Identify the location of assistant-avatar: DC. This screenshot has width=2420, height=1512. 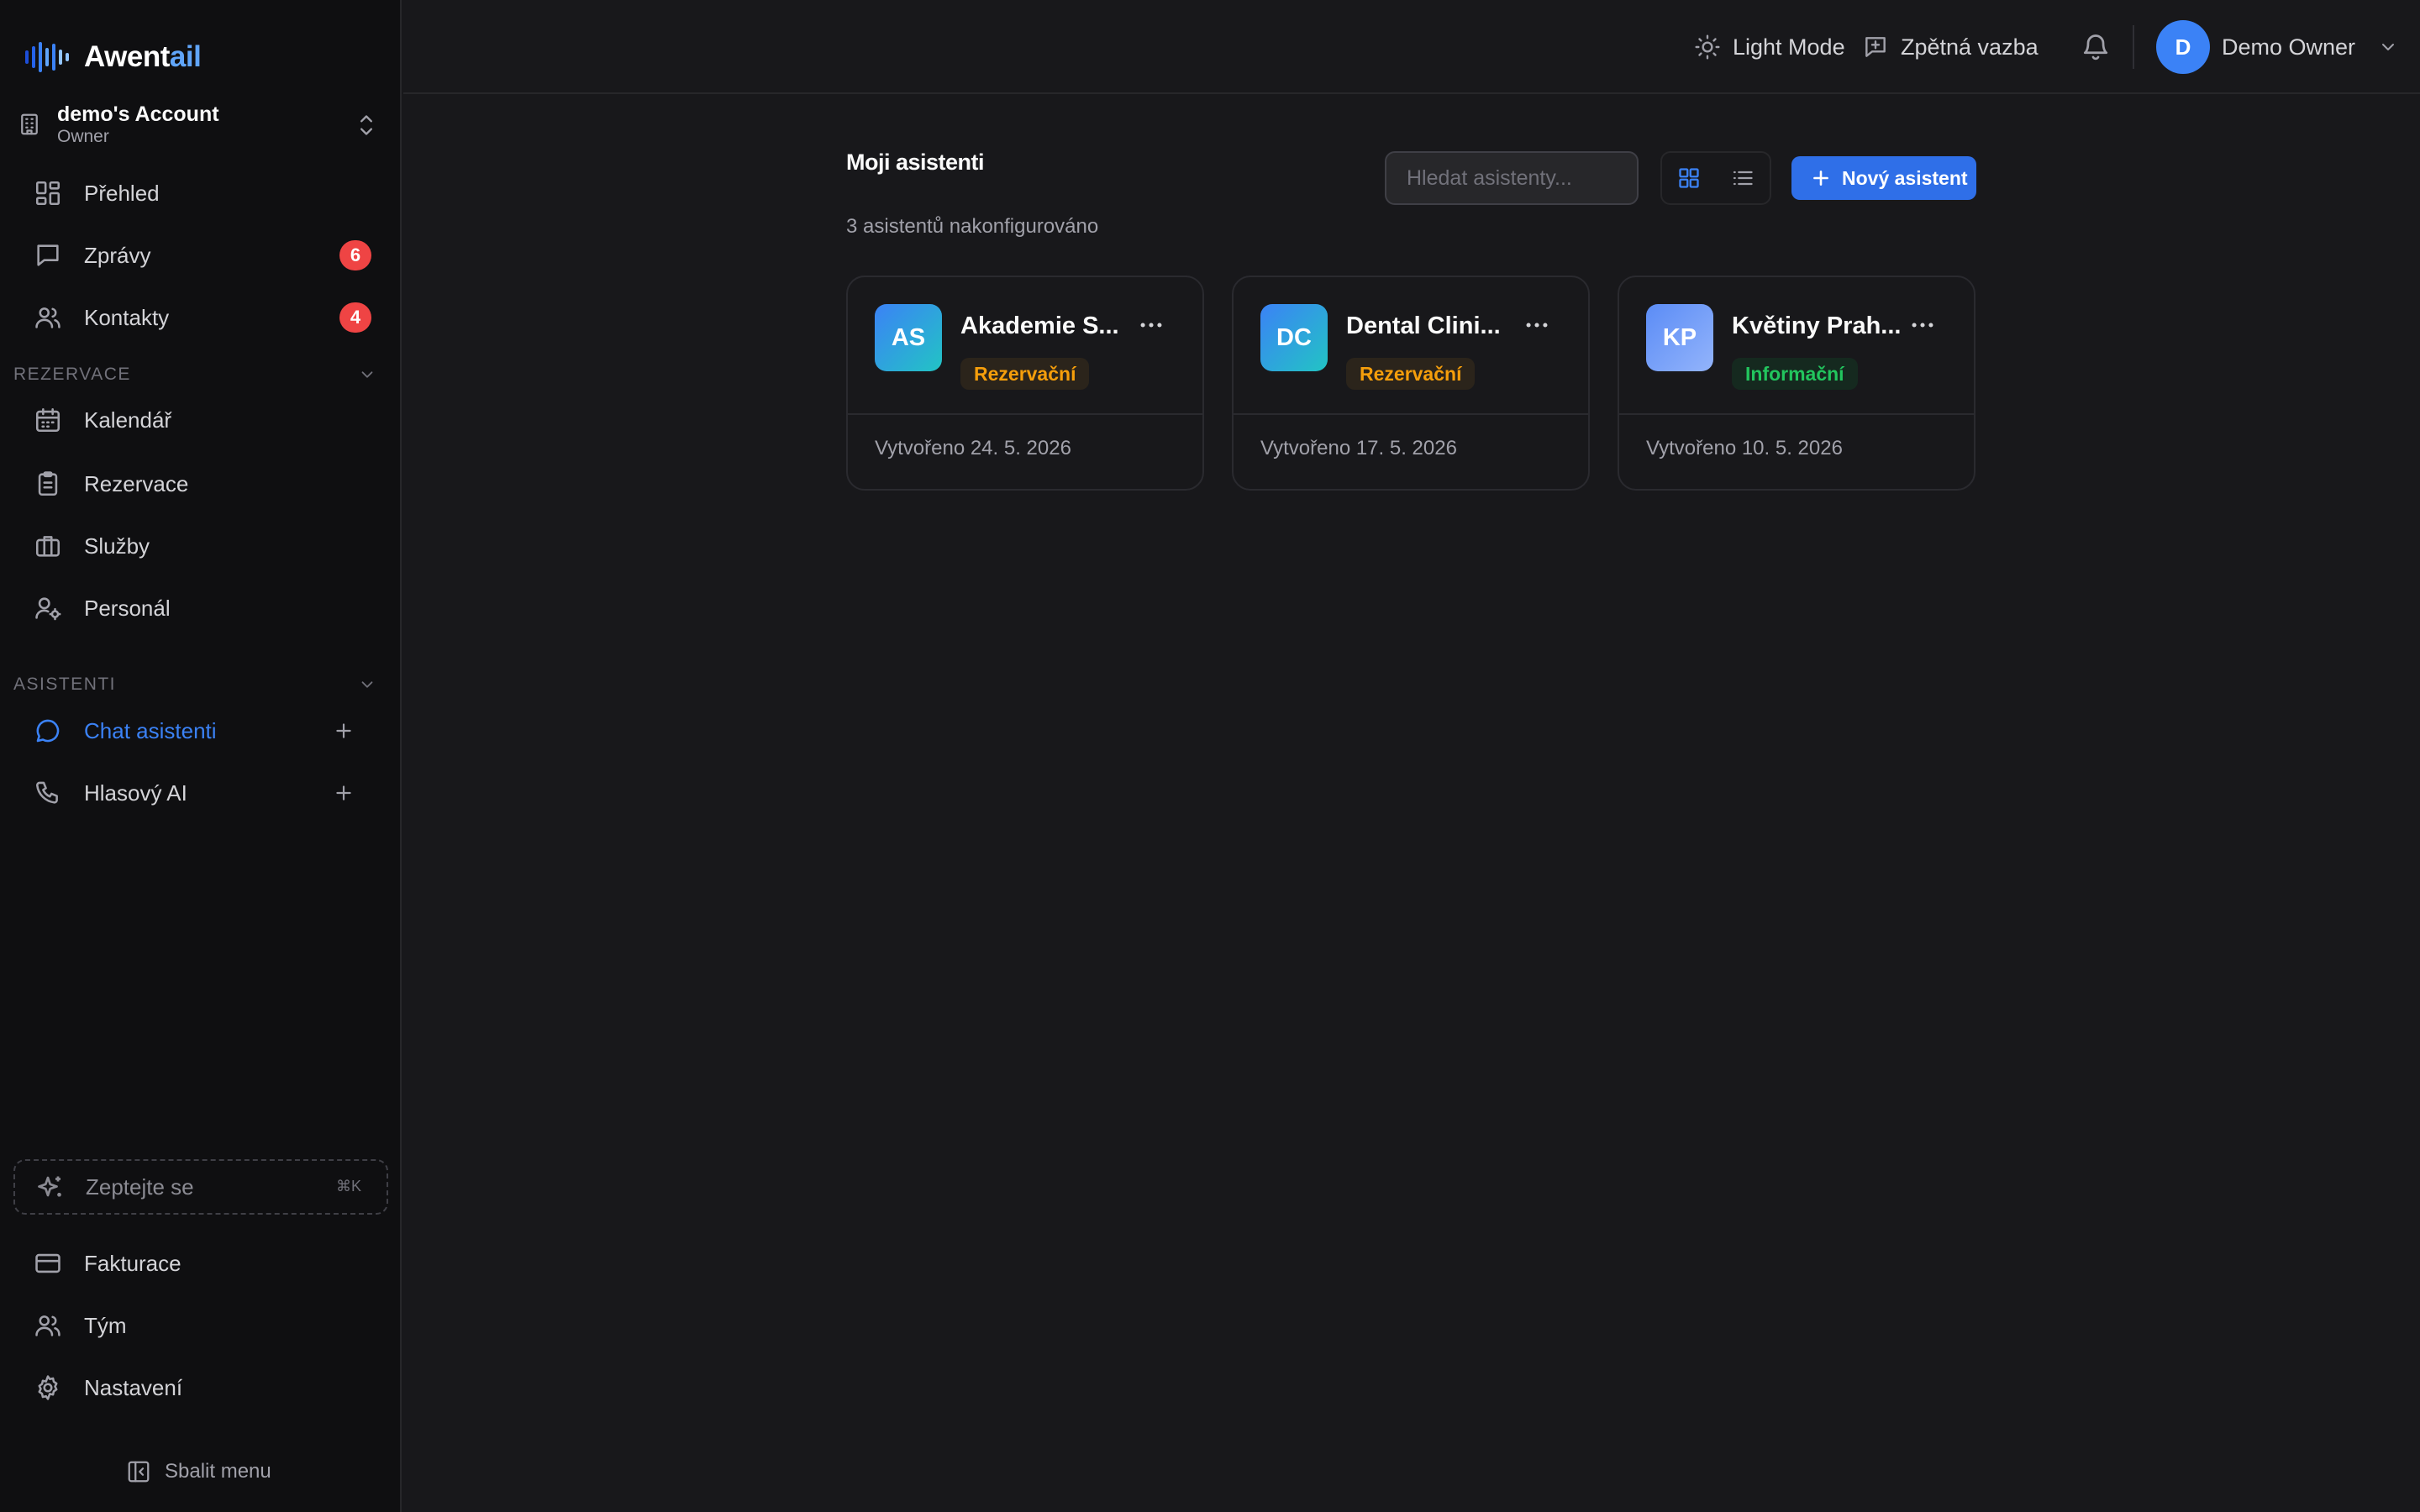
(1294, 337).